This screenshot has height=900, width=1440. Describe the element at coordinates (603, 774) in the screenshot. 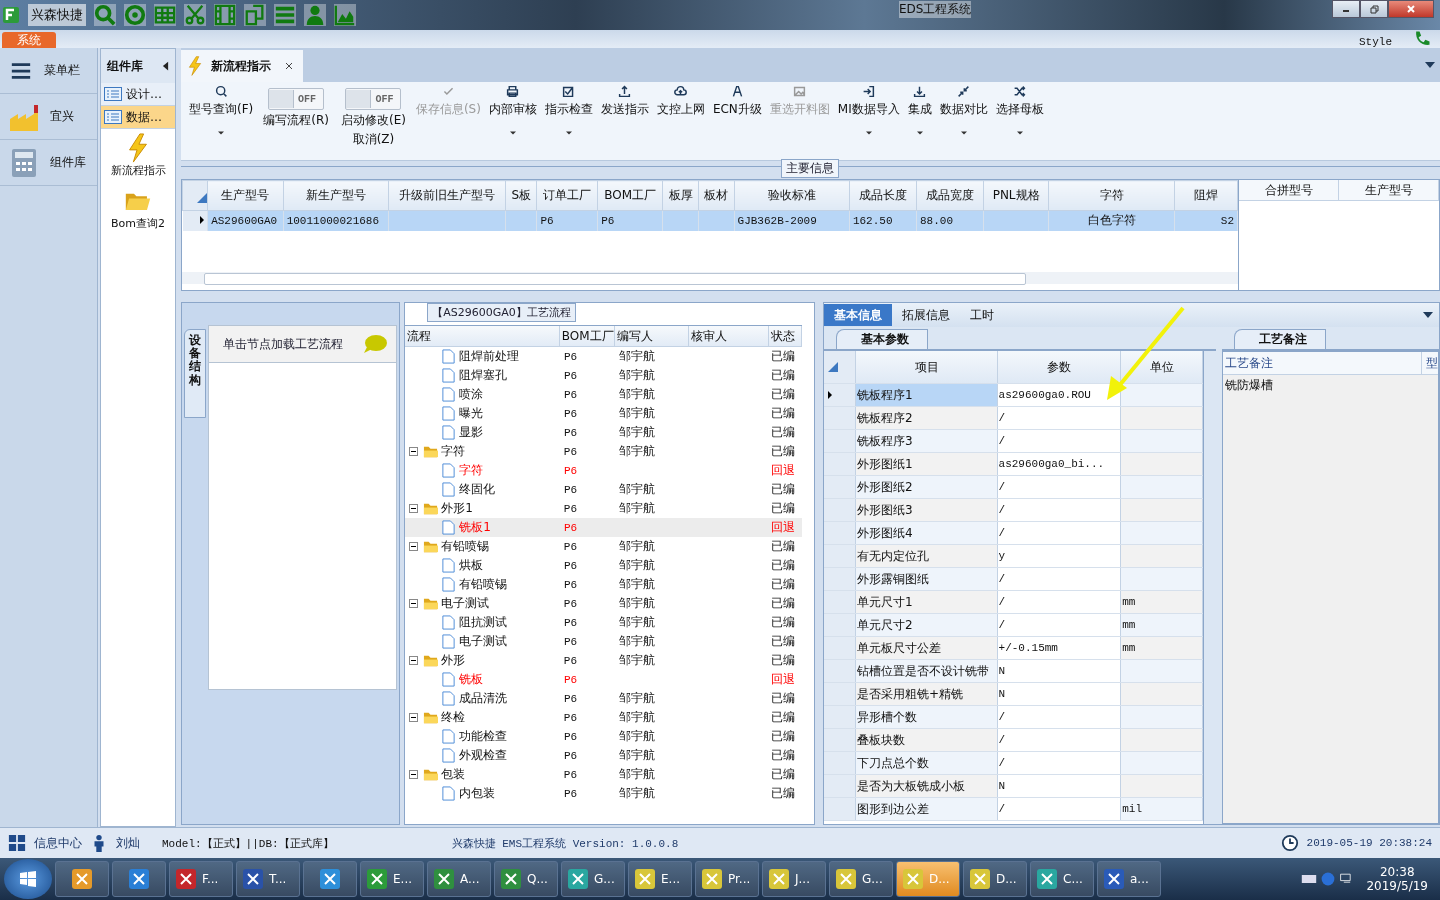

I see `tree-row: 包装 P6 邹宇航 已编` at that location.